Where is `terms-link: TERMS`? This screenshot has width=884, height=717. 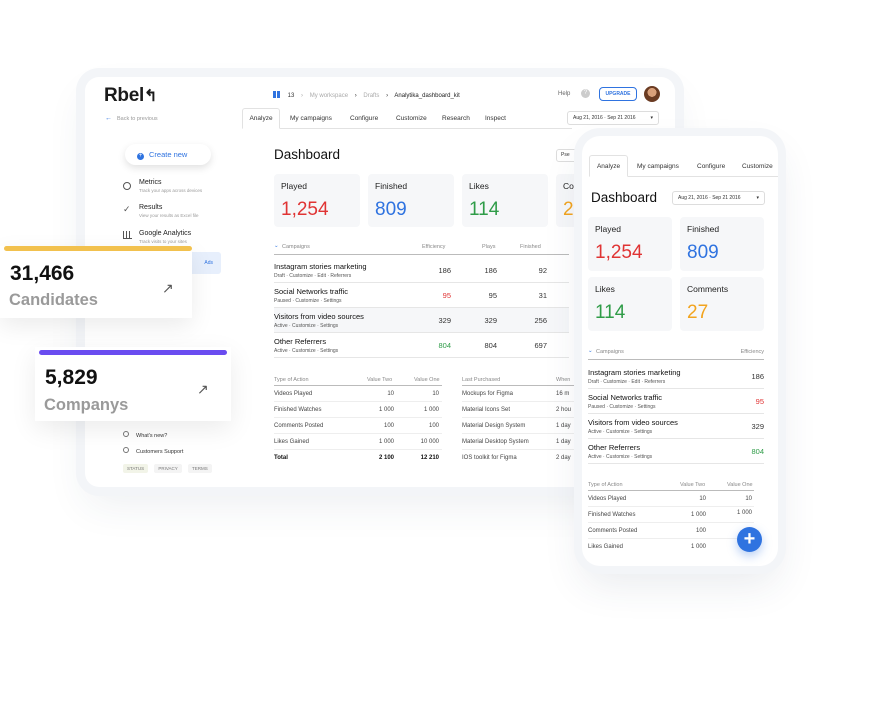
terms-link: TERMS is located at coordinates (200, 468).